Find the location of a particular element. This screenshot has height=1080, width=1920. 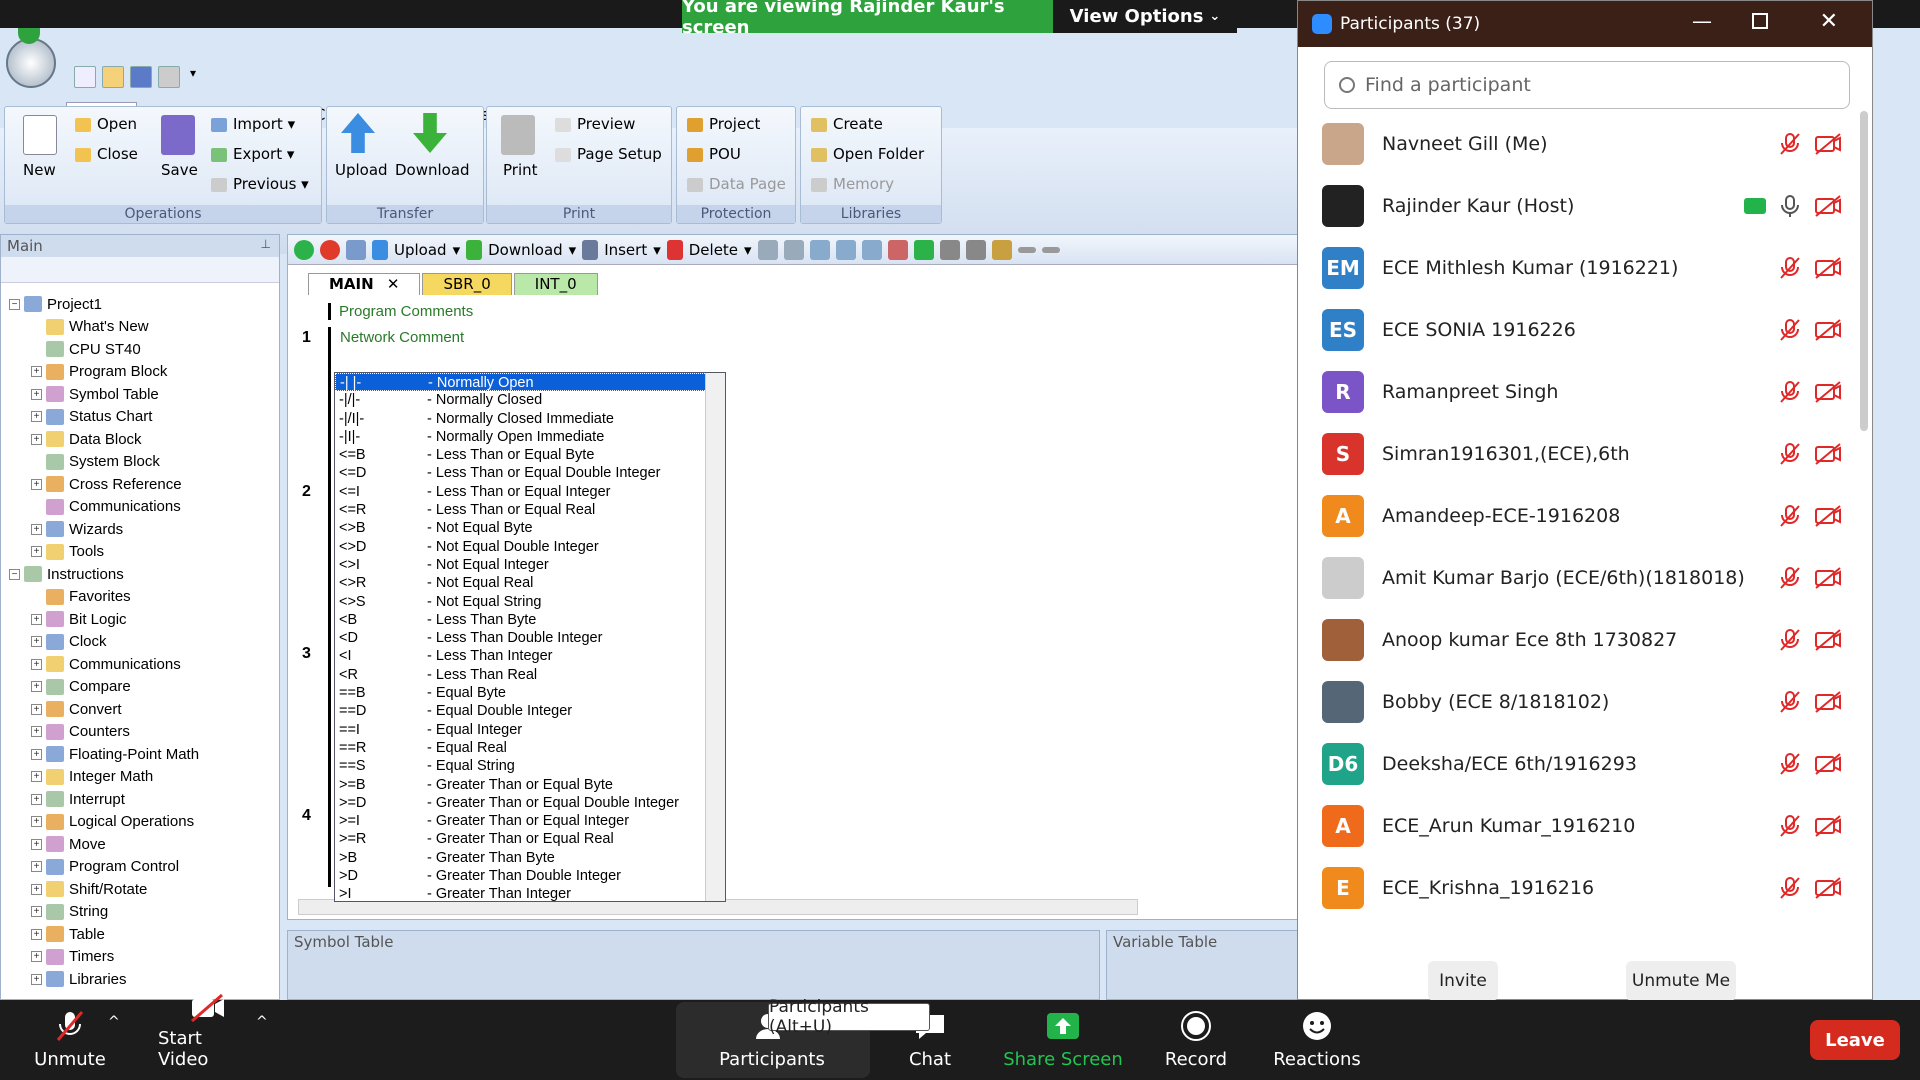

tree-item: + Cross Reference is located at coordinates (140, 484).